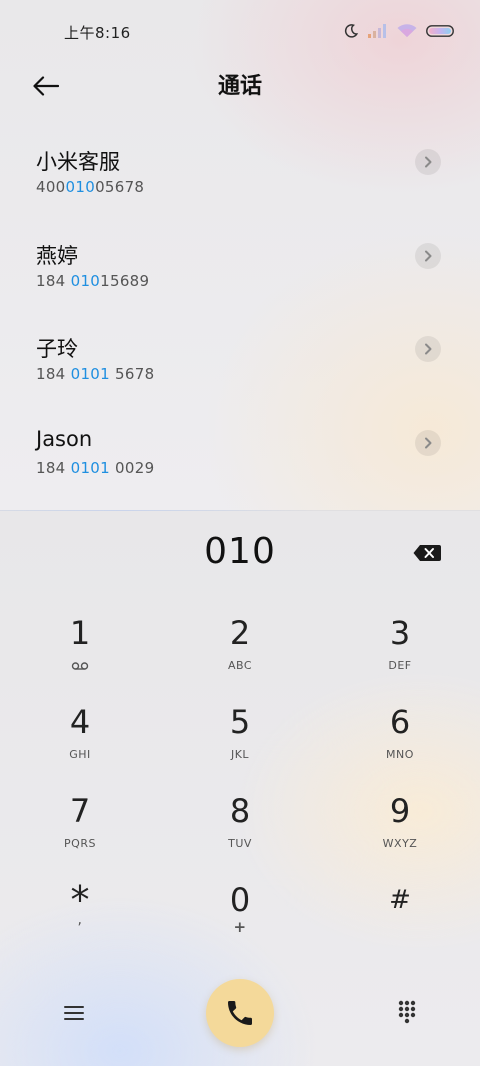 The height and width of the screenshot is (1066, 480). I want to click on key-hash: #, so click(400, 914).